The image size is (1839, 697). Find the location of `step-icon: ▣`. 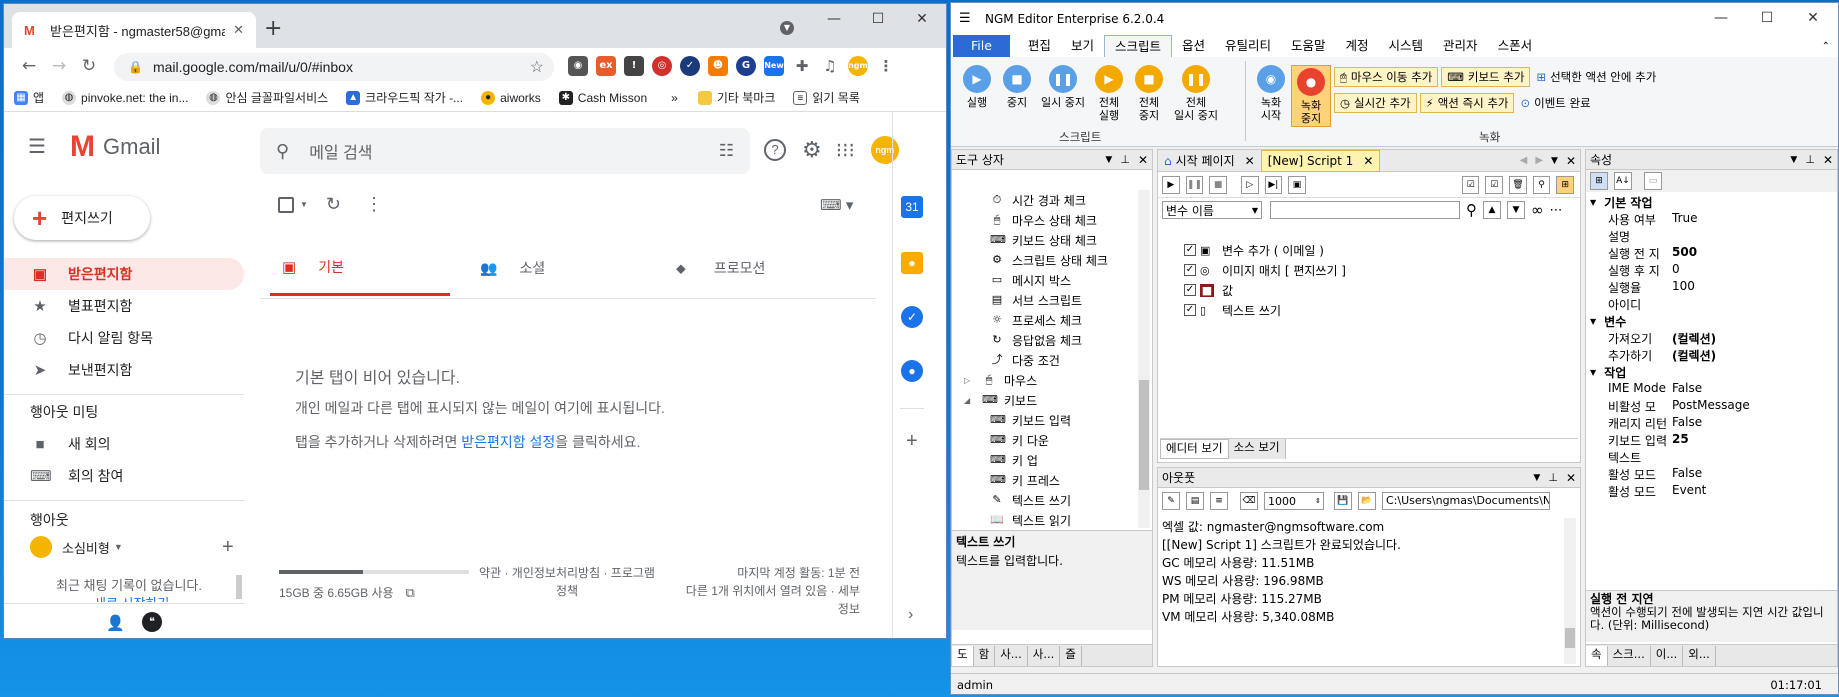

step-icon: ▣ is located at coordinates (1297, 184).